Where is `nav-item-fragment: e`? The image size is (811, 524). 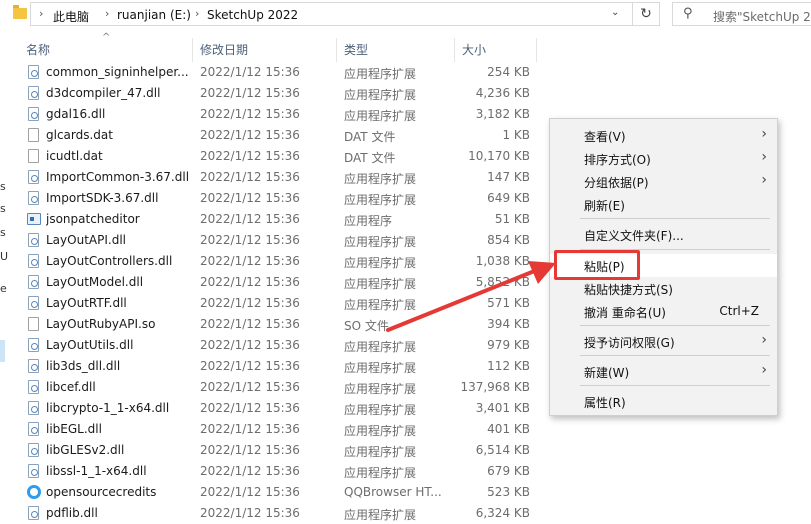 nav-item-fragment: e is located at coordinates (3, 288).